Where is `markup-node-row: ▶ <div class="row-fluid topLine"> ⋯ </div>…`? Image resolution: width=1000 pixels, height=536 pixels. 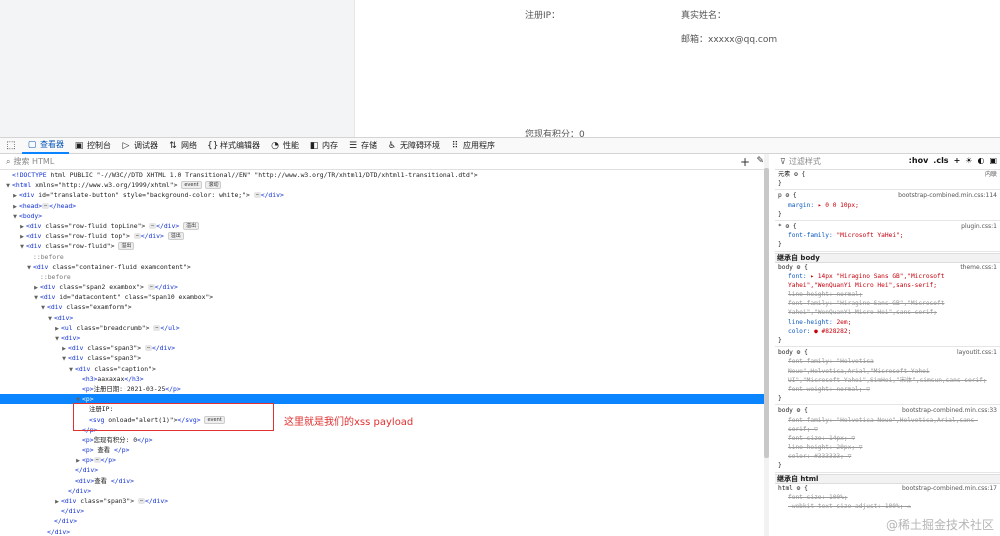 markup-node-row: ▶ <div class="row-fluid topLine"> ⋯ </div>… is located at coordinates (384, 226).